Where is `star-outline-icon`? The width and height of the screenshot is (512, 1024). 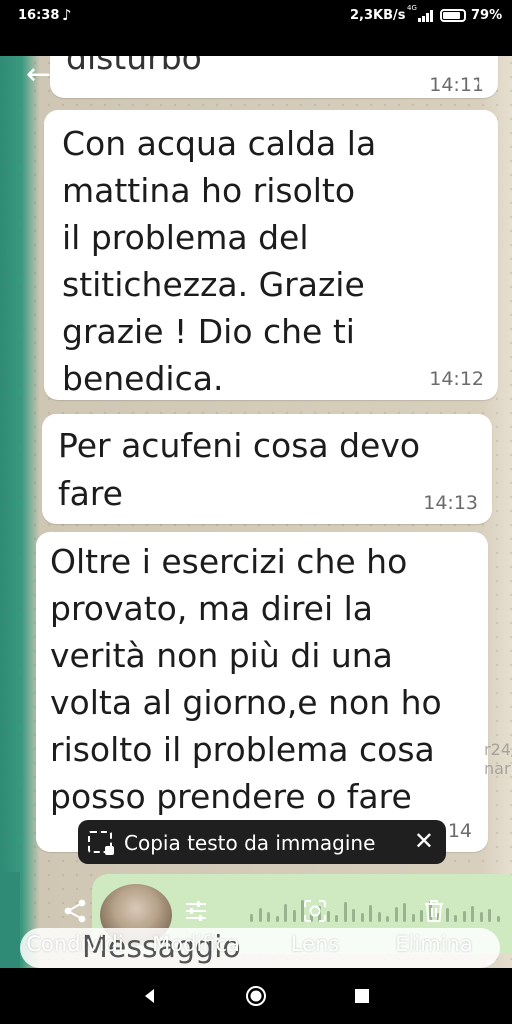
star-outline-icon is located at coordinates (421, 75).